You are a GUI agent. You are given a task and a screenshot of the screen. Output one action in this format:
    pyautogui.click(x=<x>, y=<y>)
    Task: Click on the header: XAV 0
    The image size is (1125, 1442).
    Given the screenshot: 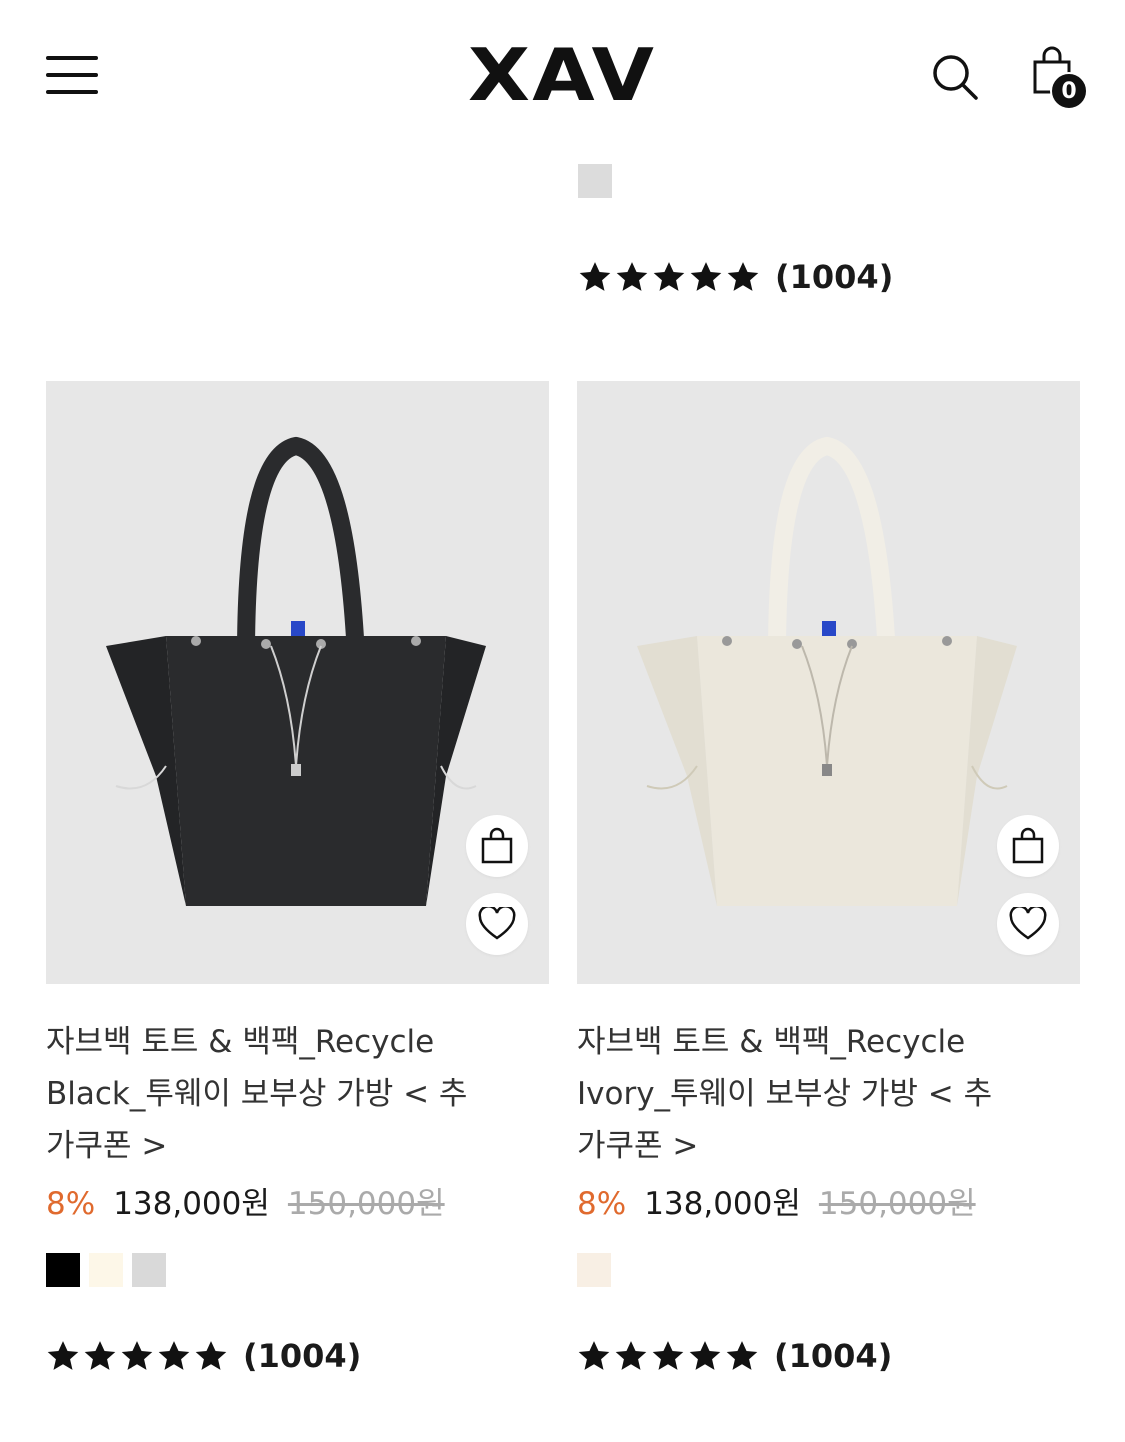 What is the action you would take?
    pyautogui.click(x=562, y=75)
    